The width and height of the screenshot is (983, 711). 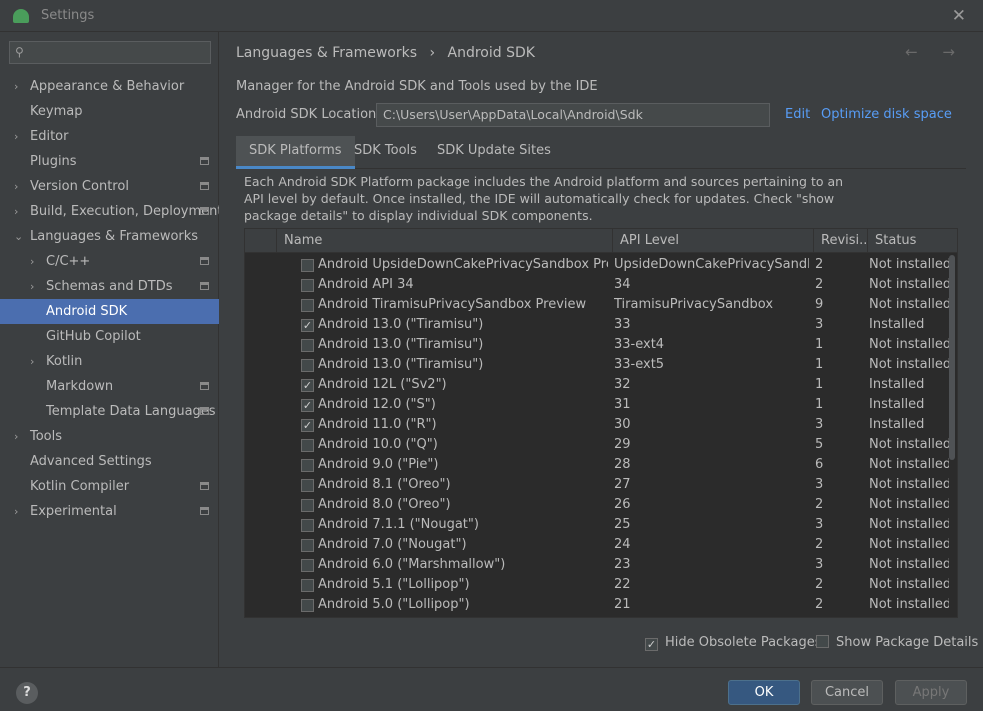 What do you see at coordinates (109, 136) in the screenshot?
I see `sidebar-item: › Editor` at bounding box center [109, 136].